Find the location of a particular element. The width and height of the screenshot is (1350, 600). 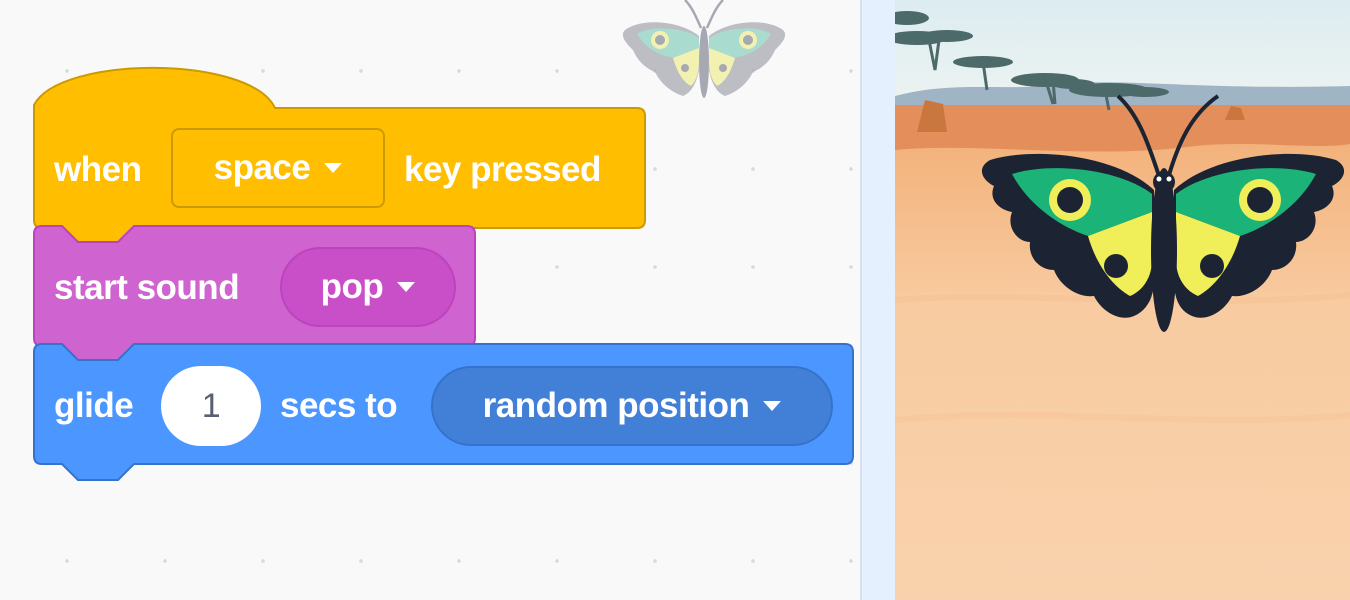

key-dropdown: space is located at coordinates (278, 168).